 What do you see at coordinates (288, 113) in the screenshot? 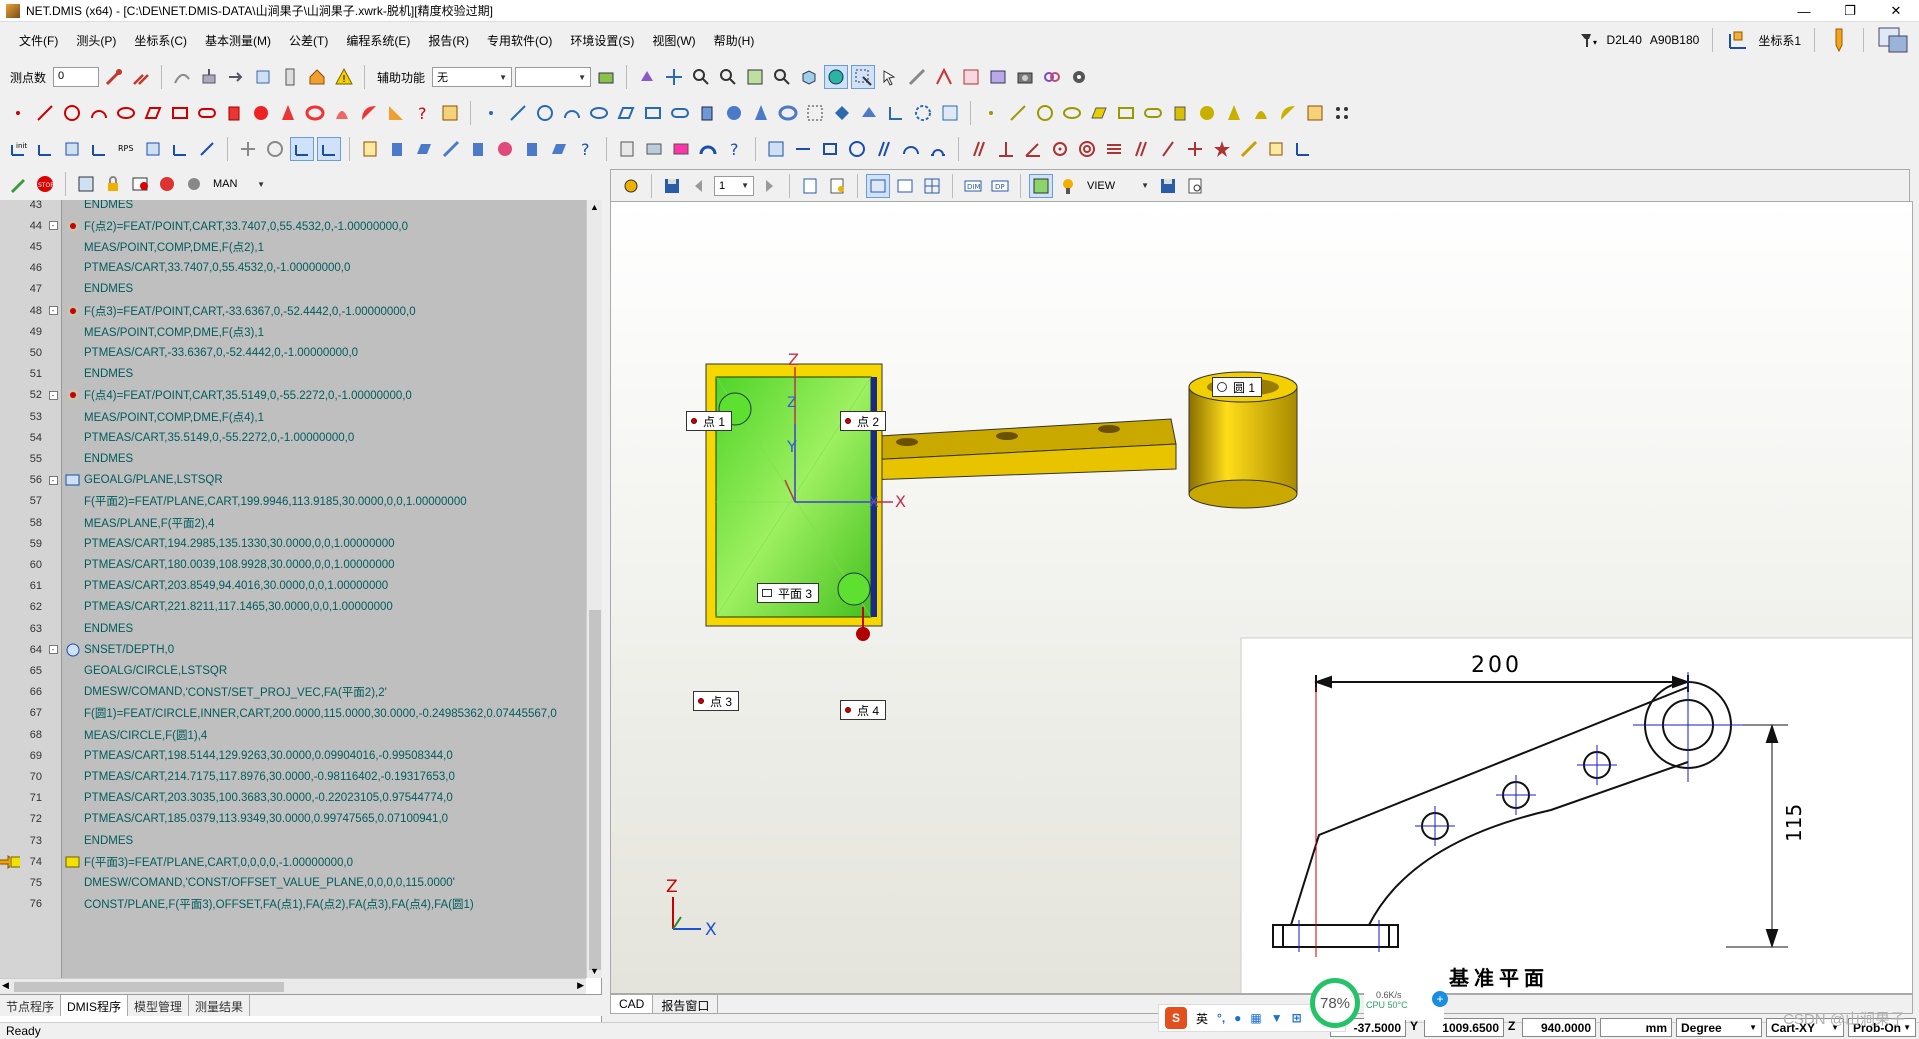
I see `cone-feature-icon` at bounding box center [288, 113].